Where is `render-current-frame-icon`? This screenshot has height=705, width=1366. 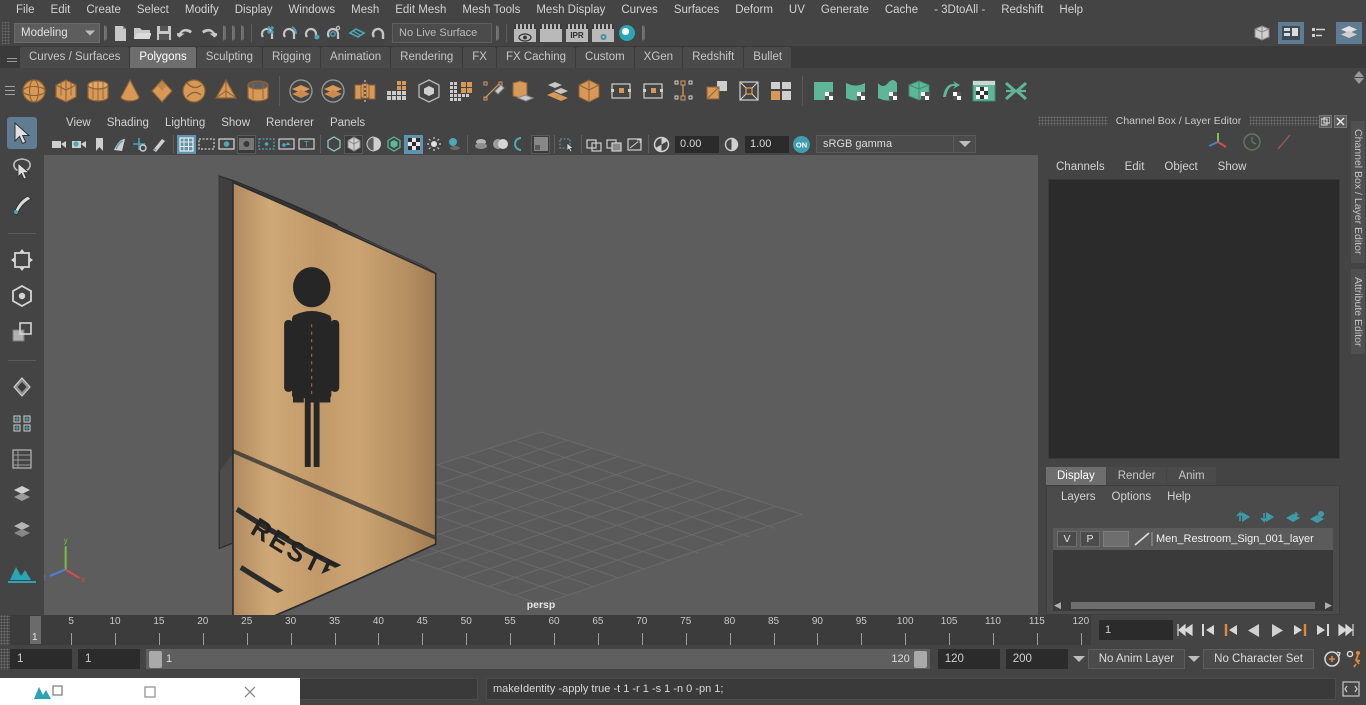
render-current-frame-icon is located at coordinates (551, 33).